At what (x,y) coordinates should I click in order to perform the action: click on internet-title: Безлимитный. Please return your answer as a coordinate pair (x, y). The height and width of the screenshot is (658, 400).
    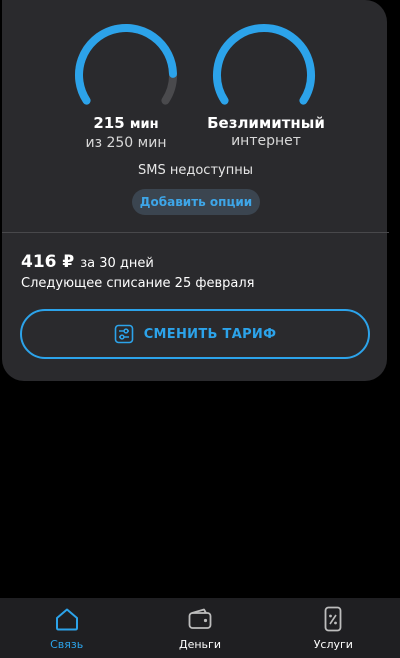
    Looking at the image, I should click on (266, 123).